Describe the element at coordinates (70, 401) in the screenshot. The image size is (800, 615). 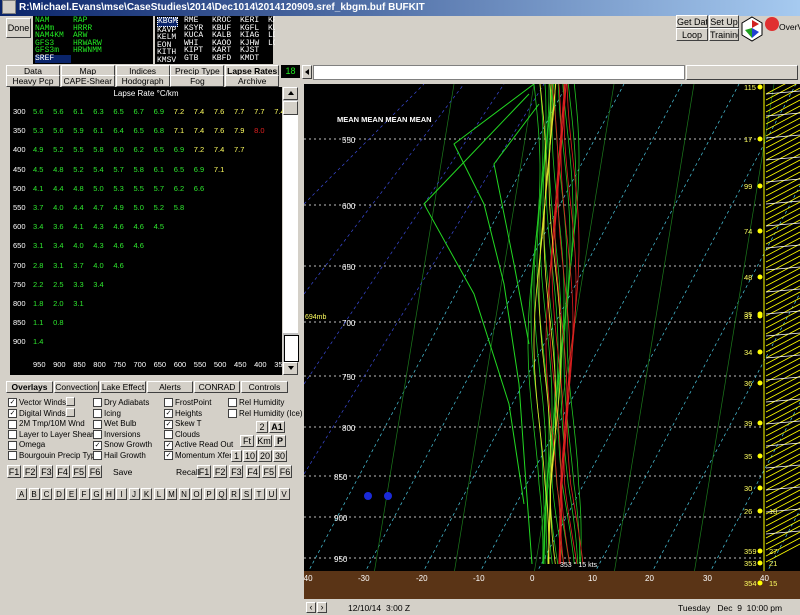
I see `vector-winds-options` at that location.